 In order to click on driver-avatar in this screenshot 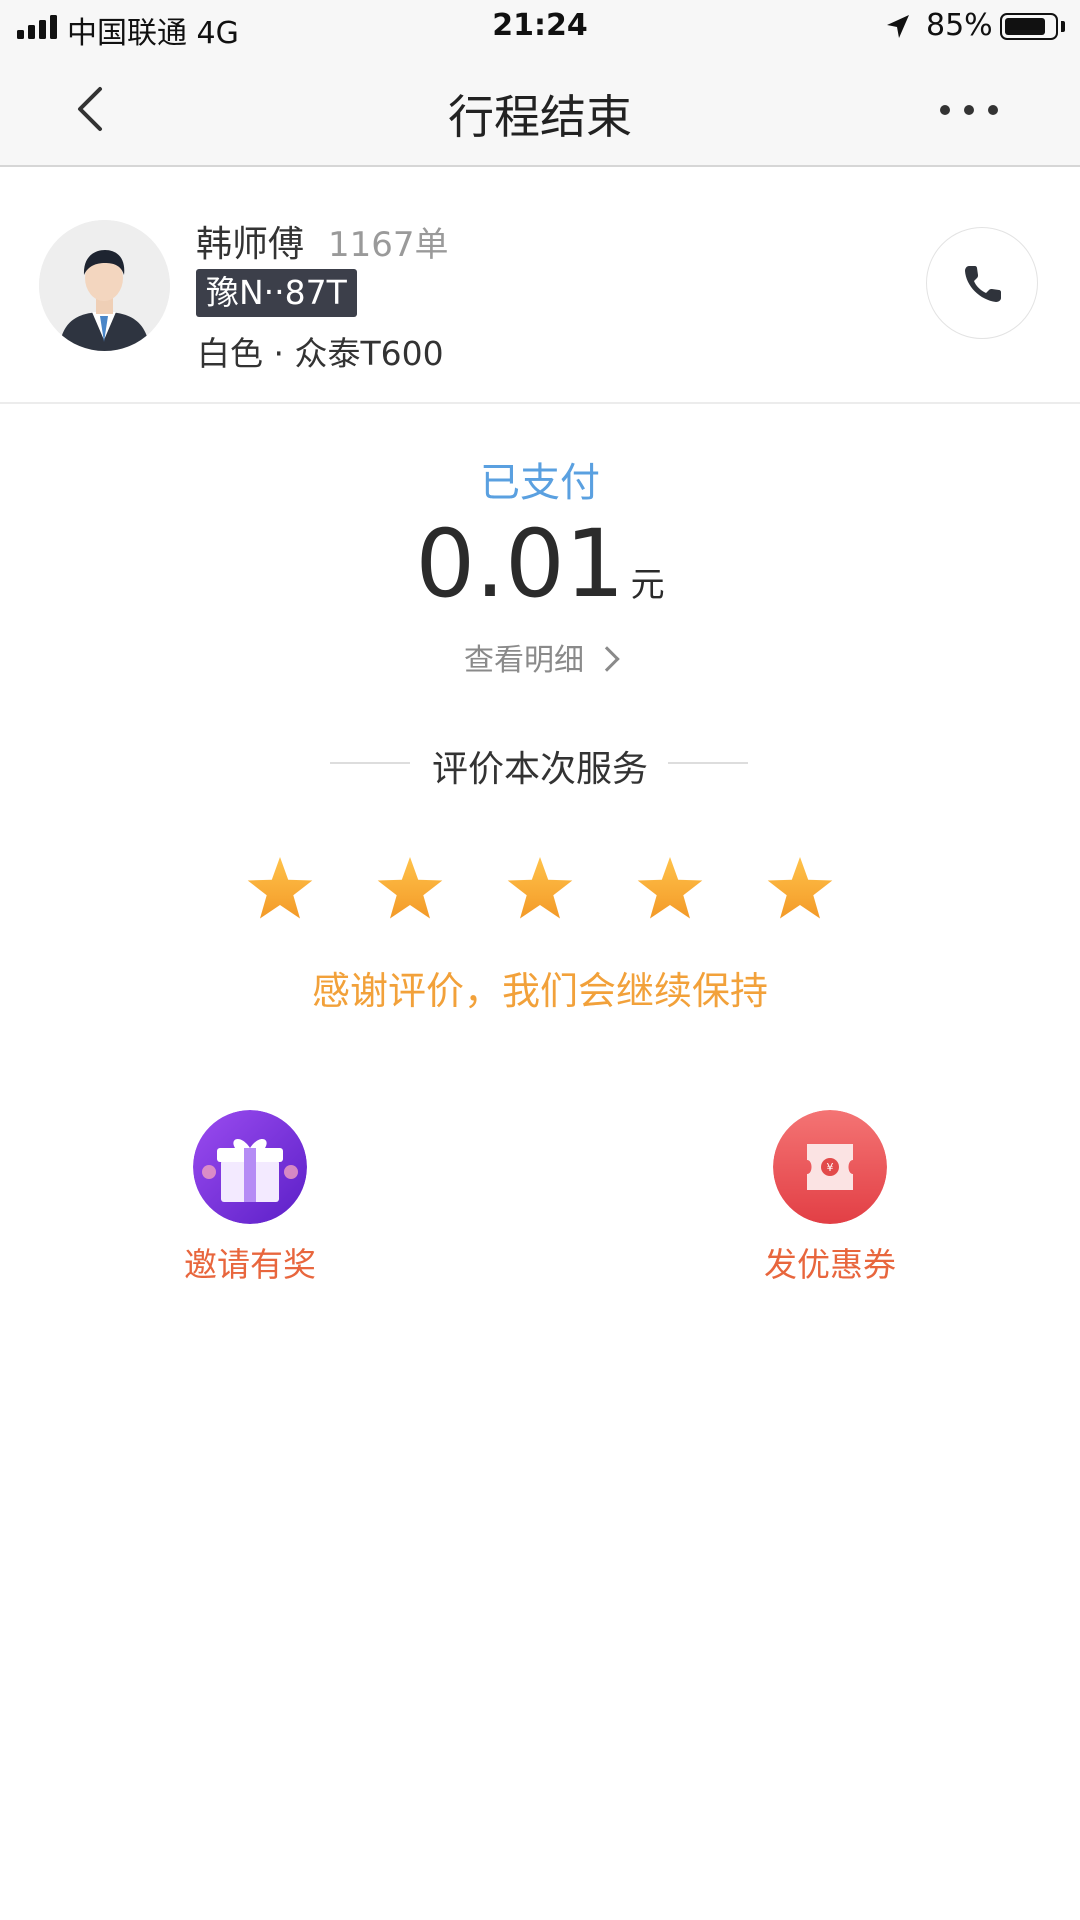, I will do `click(104, 285)`.